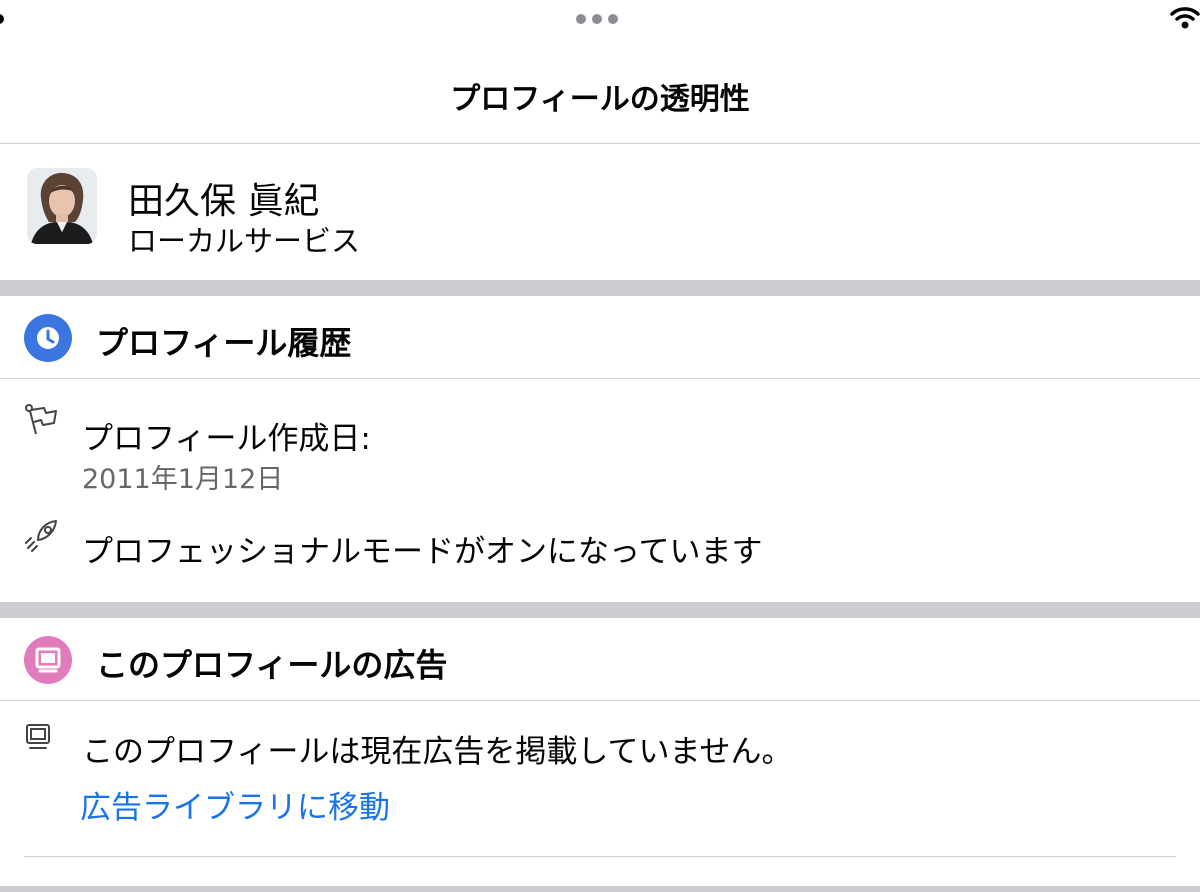 Image resolution: width=1200 pixels, height=892 pixels. I want to click on wifi-icon, so click(1185, 18).